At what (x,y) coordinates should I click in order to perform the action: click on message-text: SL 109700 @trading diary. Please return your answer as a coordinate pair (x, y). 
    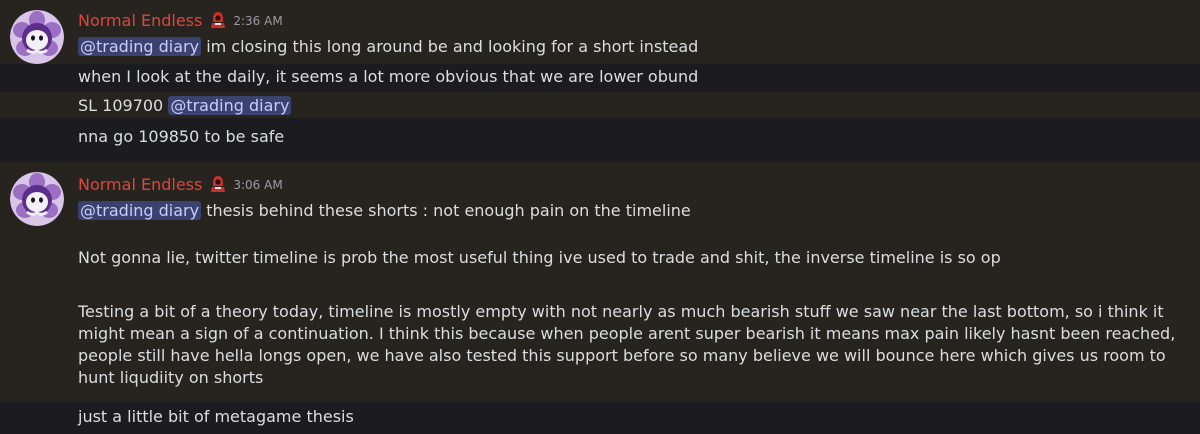
    Looking at the image, I should click on (632, 106).